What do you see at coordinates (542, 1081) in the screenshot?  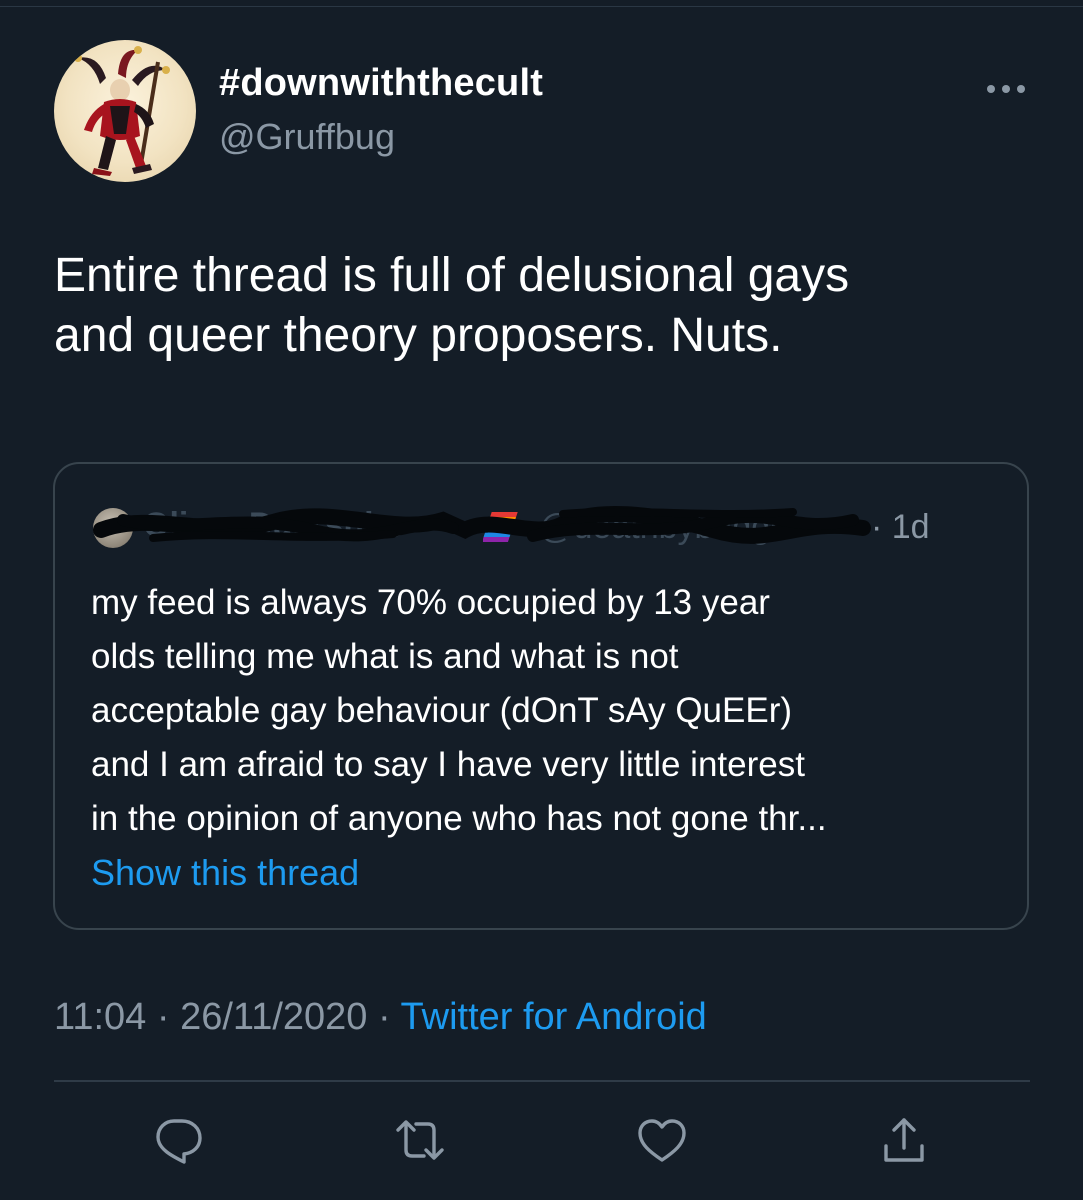 I see `actions-divider` at bounding box center [542, 1081].